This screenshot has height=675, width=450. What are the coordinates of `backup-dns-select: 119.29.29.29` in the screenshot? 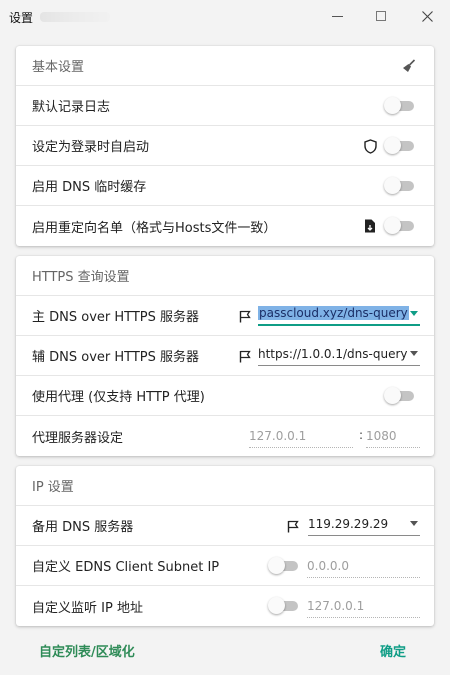 It's located at (364, 524).